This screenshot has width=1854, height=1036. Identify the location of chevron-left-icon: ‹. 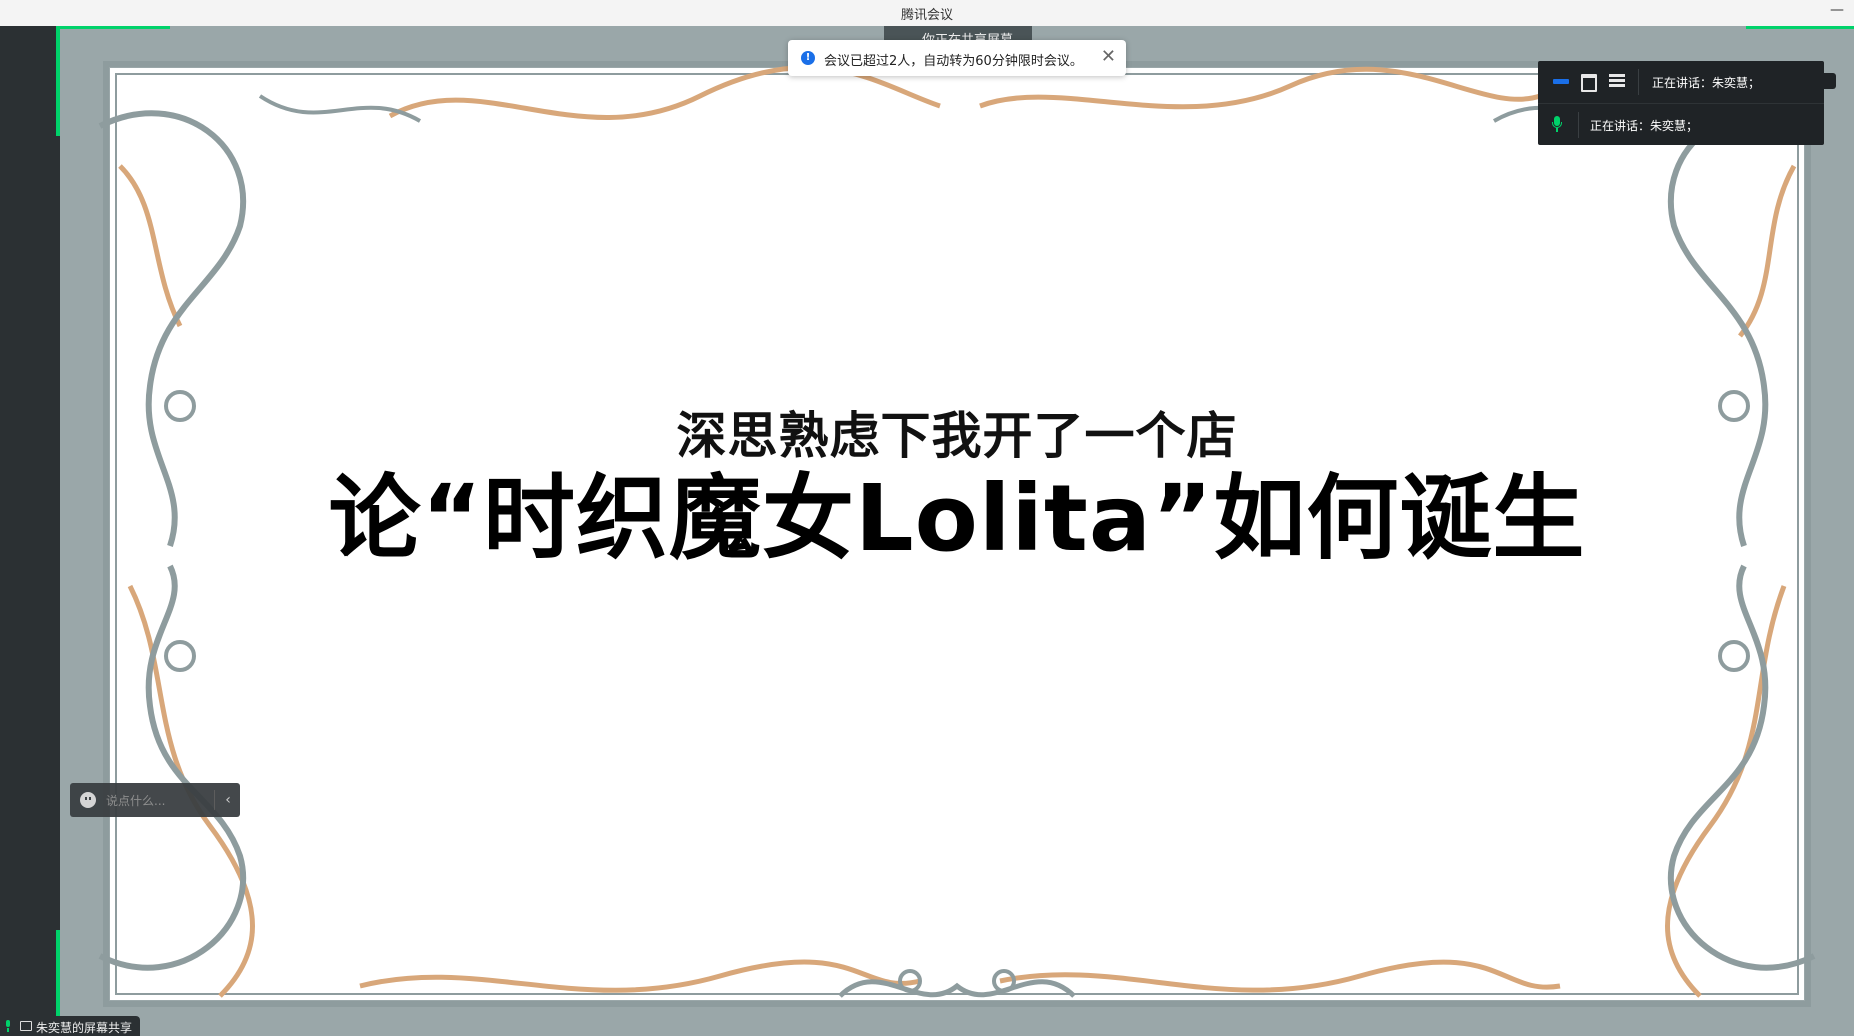
(228, 800).